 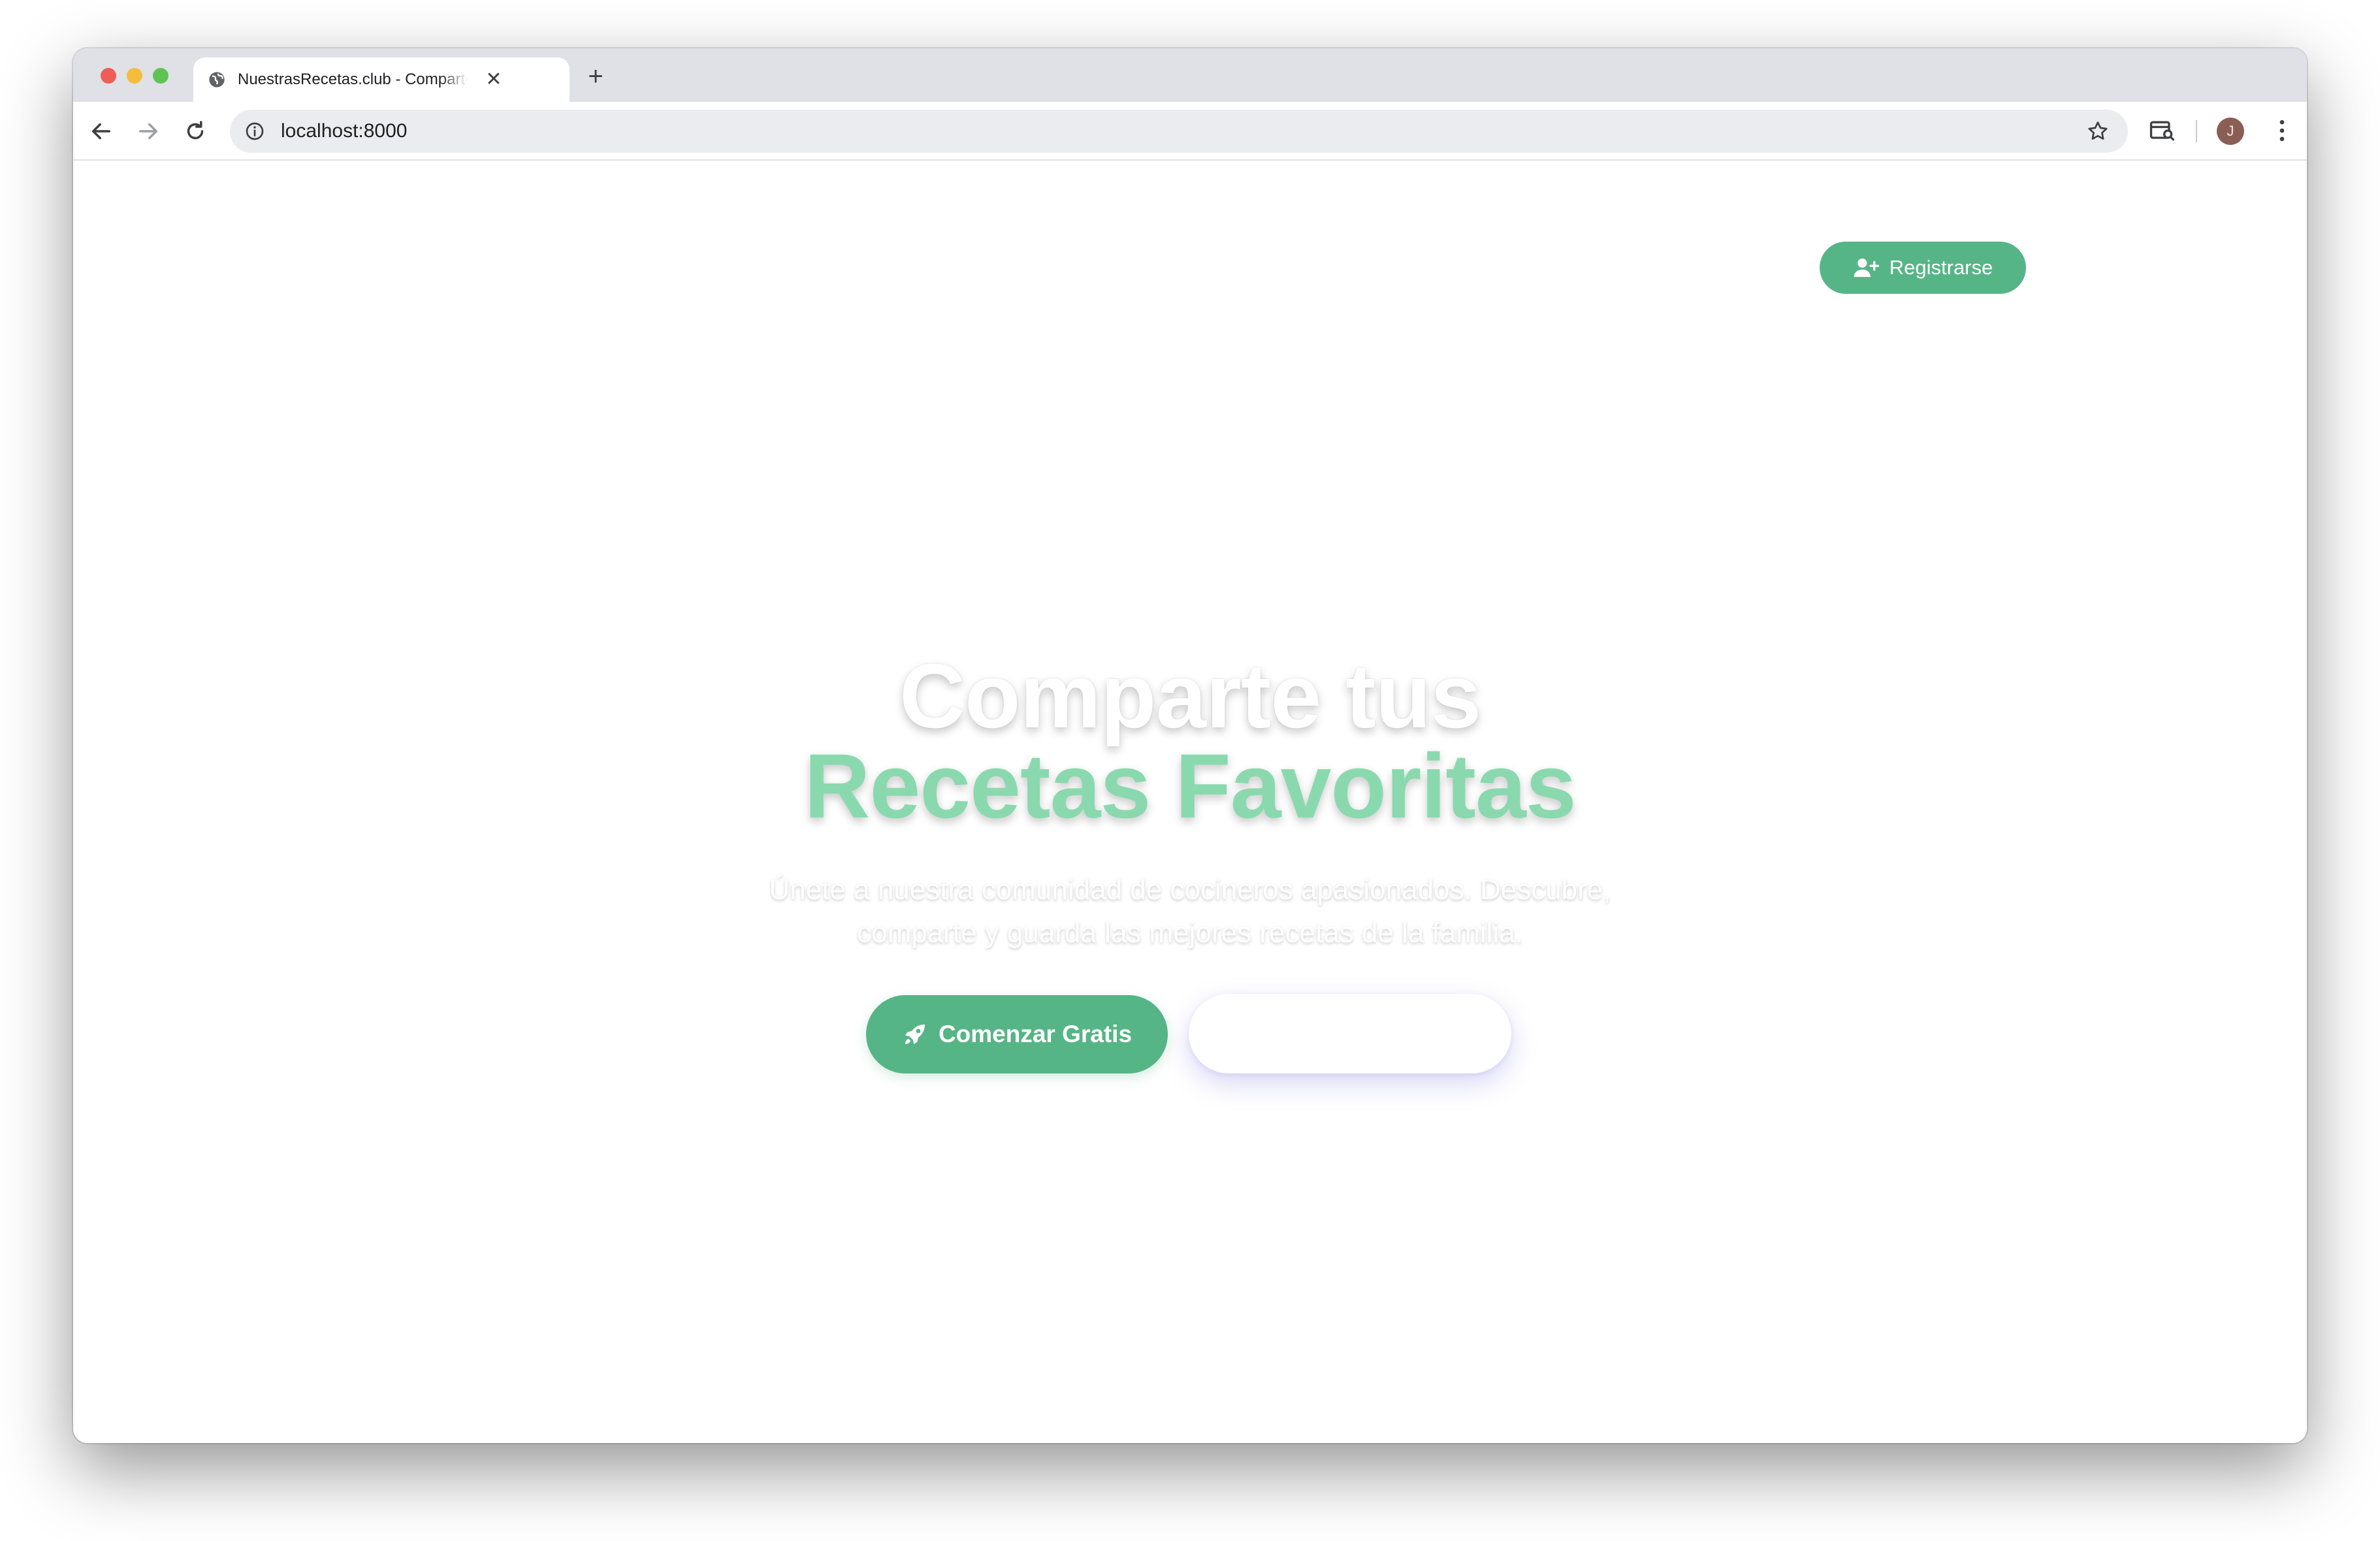 I want to click on reload-button, so click(x=195, y=131).